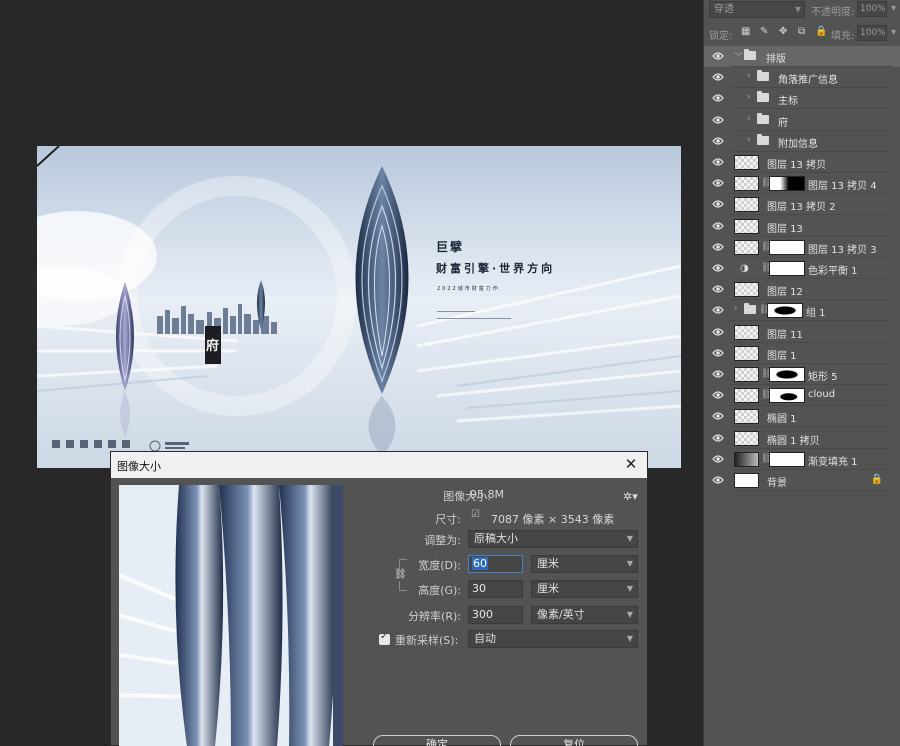  I want to click on opacity-label: 不透明度:, so click(833, 12).